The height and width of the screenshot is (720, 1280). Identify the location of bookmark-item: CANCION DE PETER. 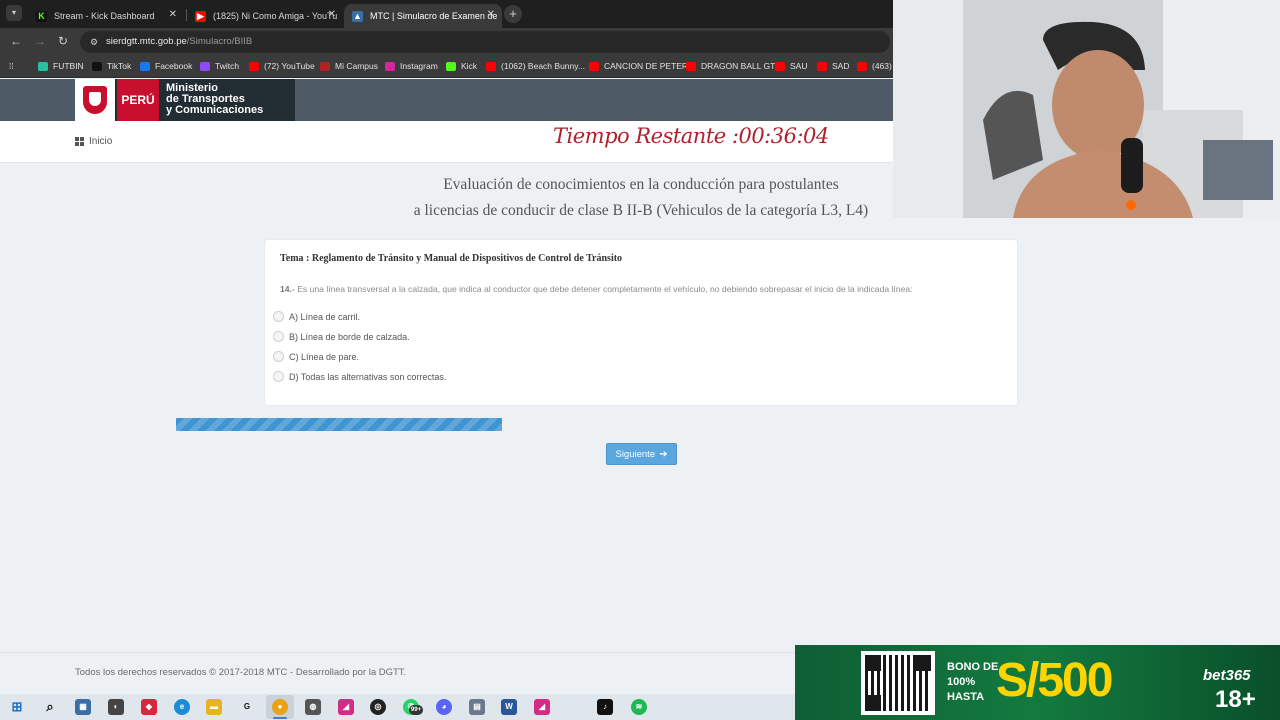
(638, 66).